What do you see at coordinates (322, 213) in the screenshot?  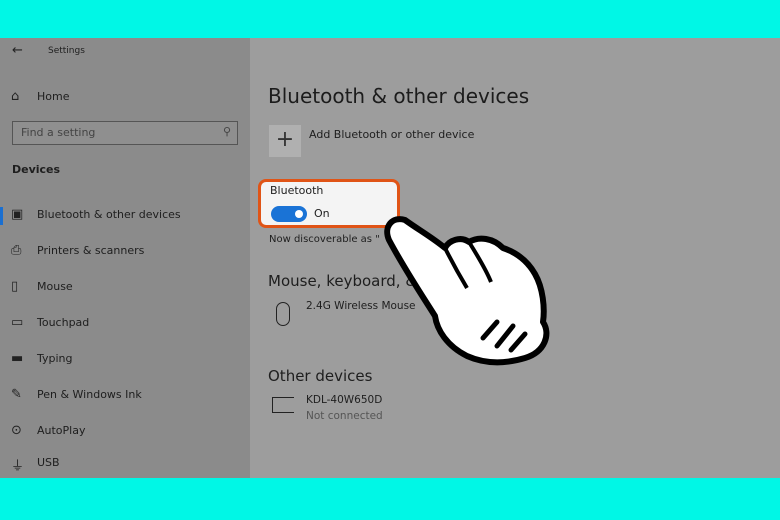 I see `bluetooth-state: On` at bounding box center [322, 213].